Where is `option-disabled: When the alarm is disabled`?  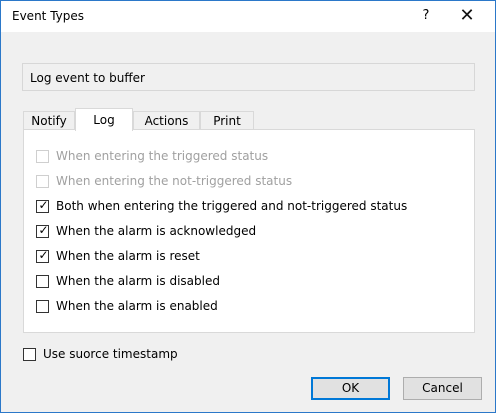
option-disabled: When the alarm is disabled is located at coordinates (128, 281).